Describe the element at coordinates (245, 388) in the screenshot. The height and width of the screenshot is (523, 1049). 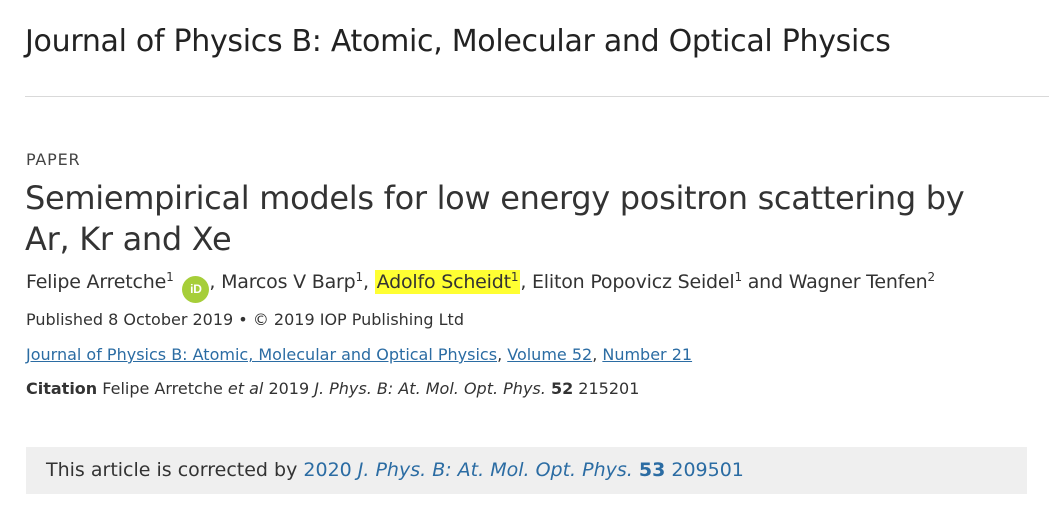
I see `citation-etal: et al` at that location.